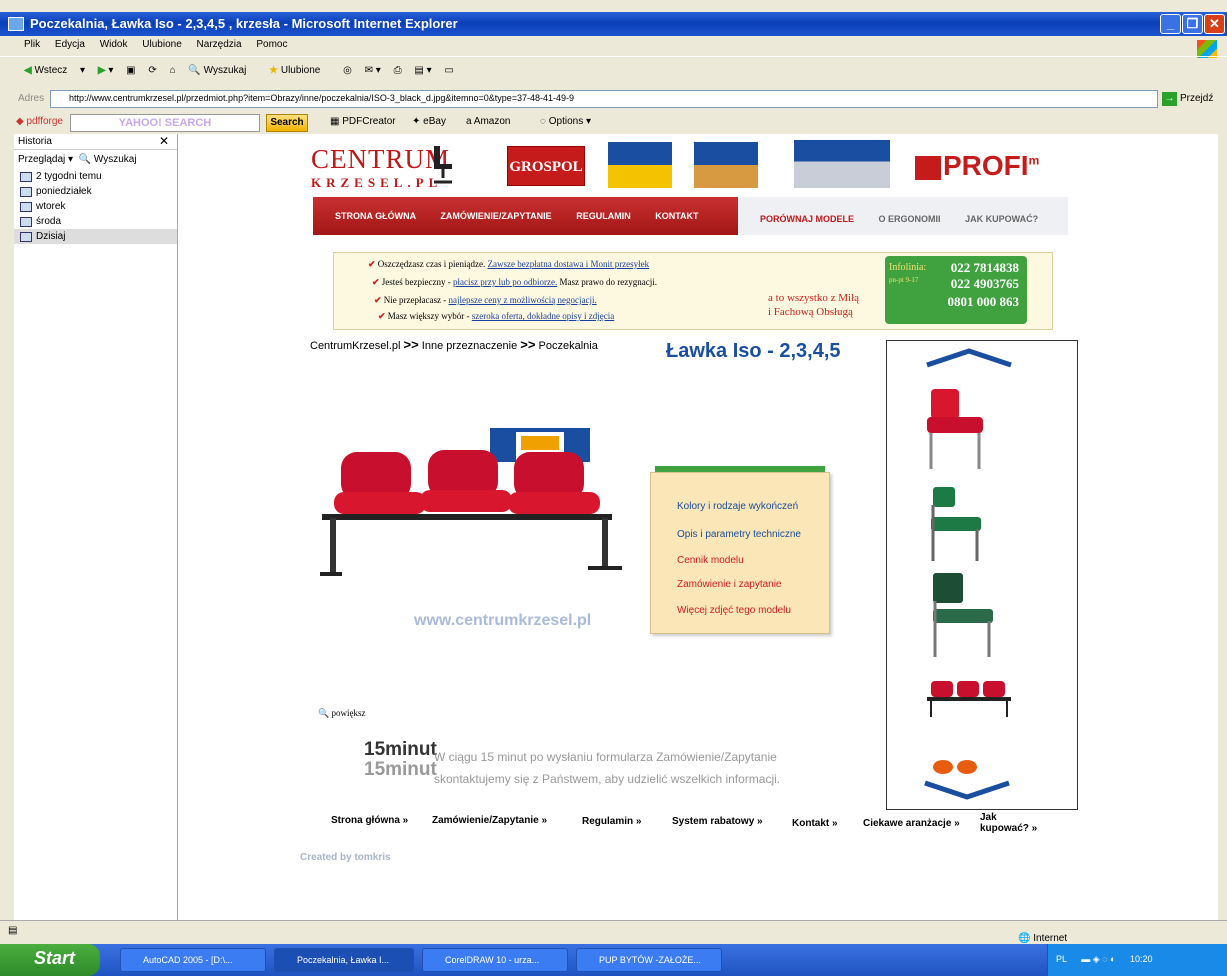  I want to click on sidebar-close-icon: ✕, so click(164, 141).